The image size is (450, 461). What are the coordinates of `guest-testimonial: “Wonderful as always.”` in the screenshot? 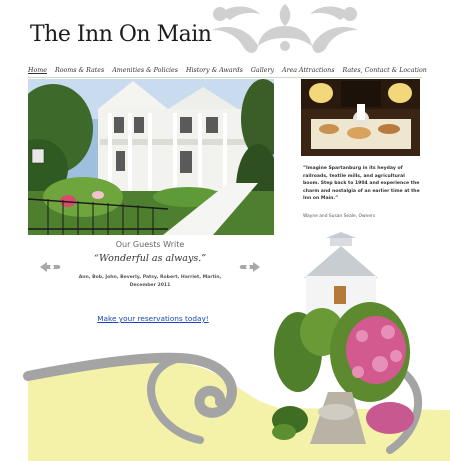 It's located at (150, 258).